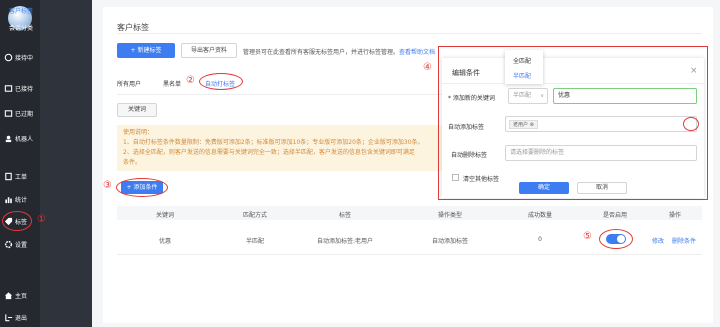 This screenshot has height=327, width=720. Describe the element at coordinates (339, 52) in the screenshot. I see `admin-tip: 管理员可在此查看所有客服无标签用户，并进行标签管理。查看帮助文档` at that location.